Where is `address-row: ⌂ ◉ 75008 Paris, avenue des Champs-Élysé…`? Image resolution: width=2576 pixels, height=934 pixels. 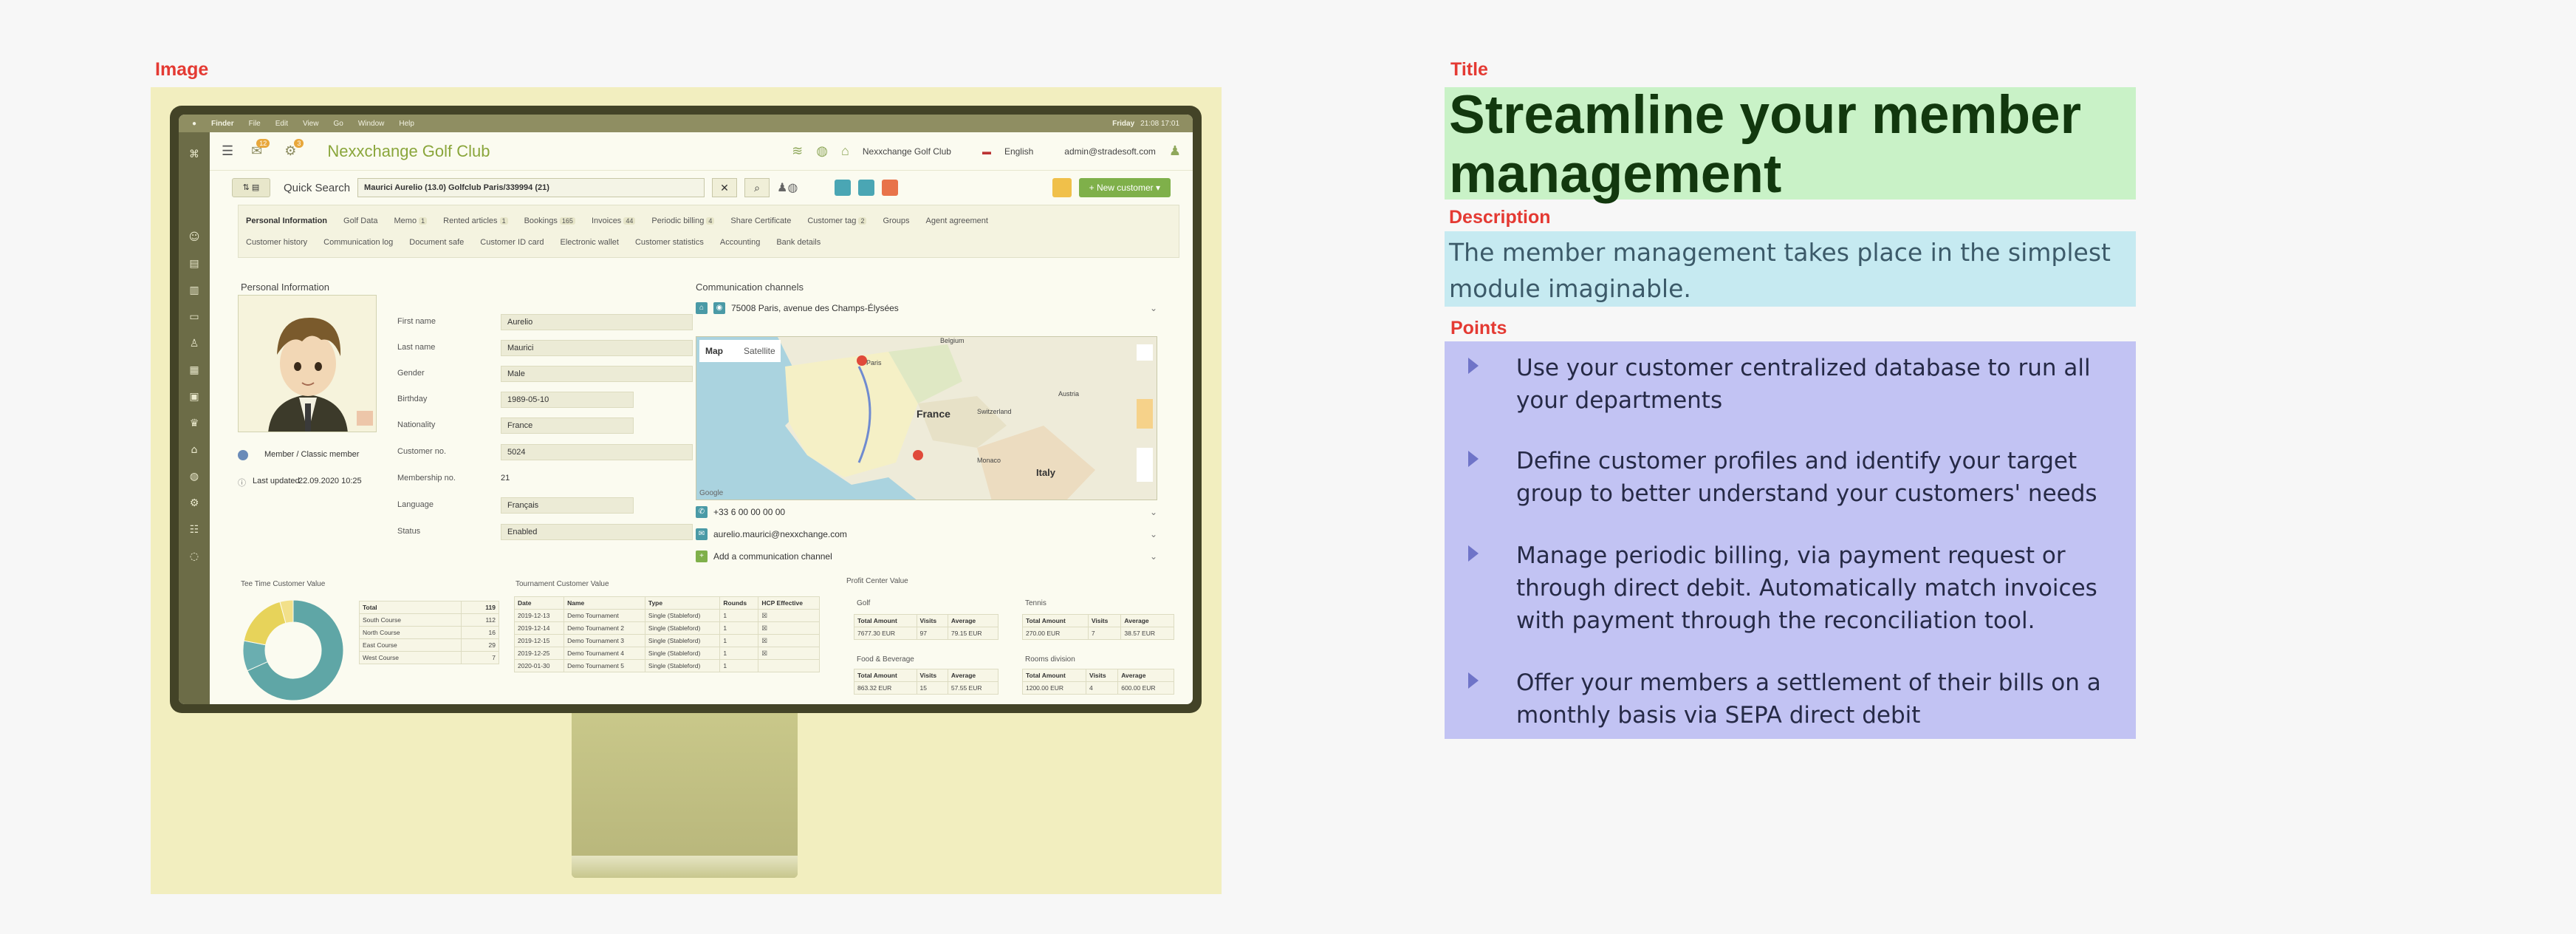
address-row: ⌂ ◉ 75008 Paris, avenue des Champs-Élysé… is located at coordinates (926, 308).